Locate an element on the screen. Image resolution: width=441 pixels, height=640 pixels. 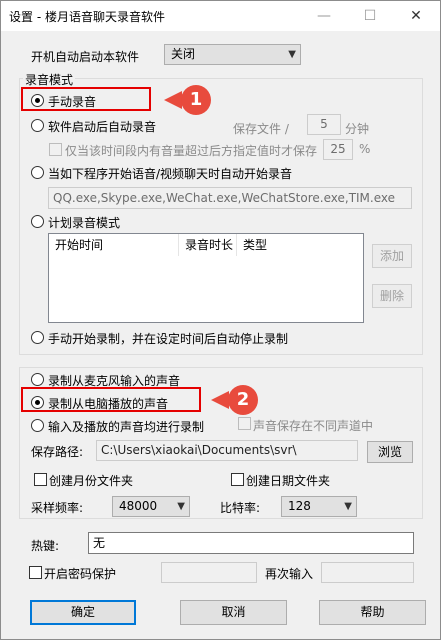
close-button: ✕ is located at coordinates (416, 16).